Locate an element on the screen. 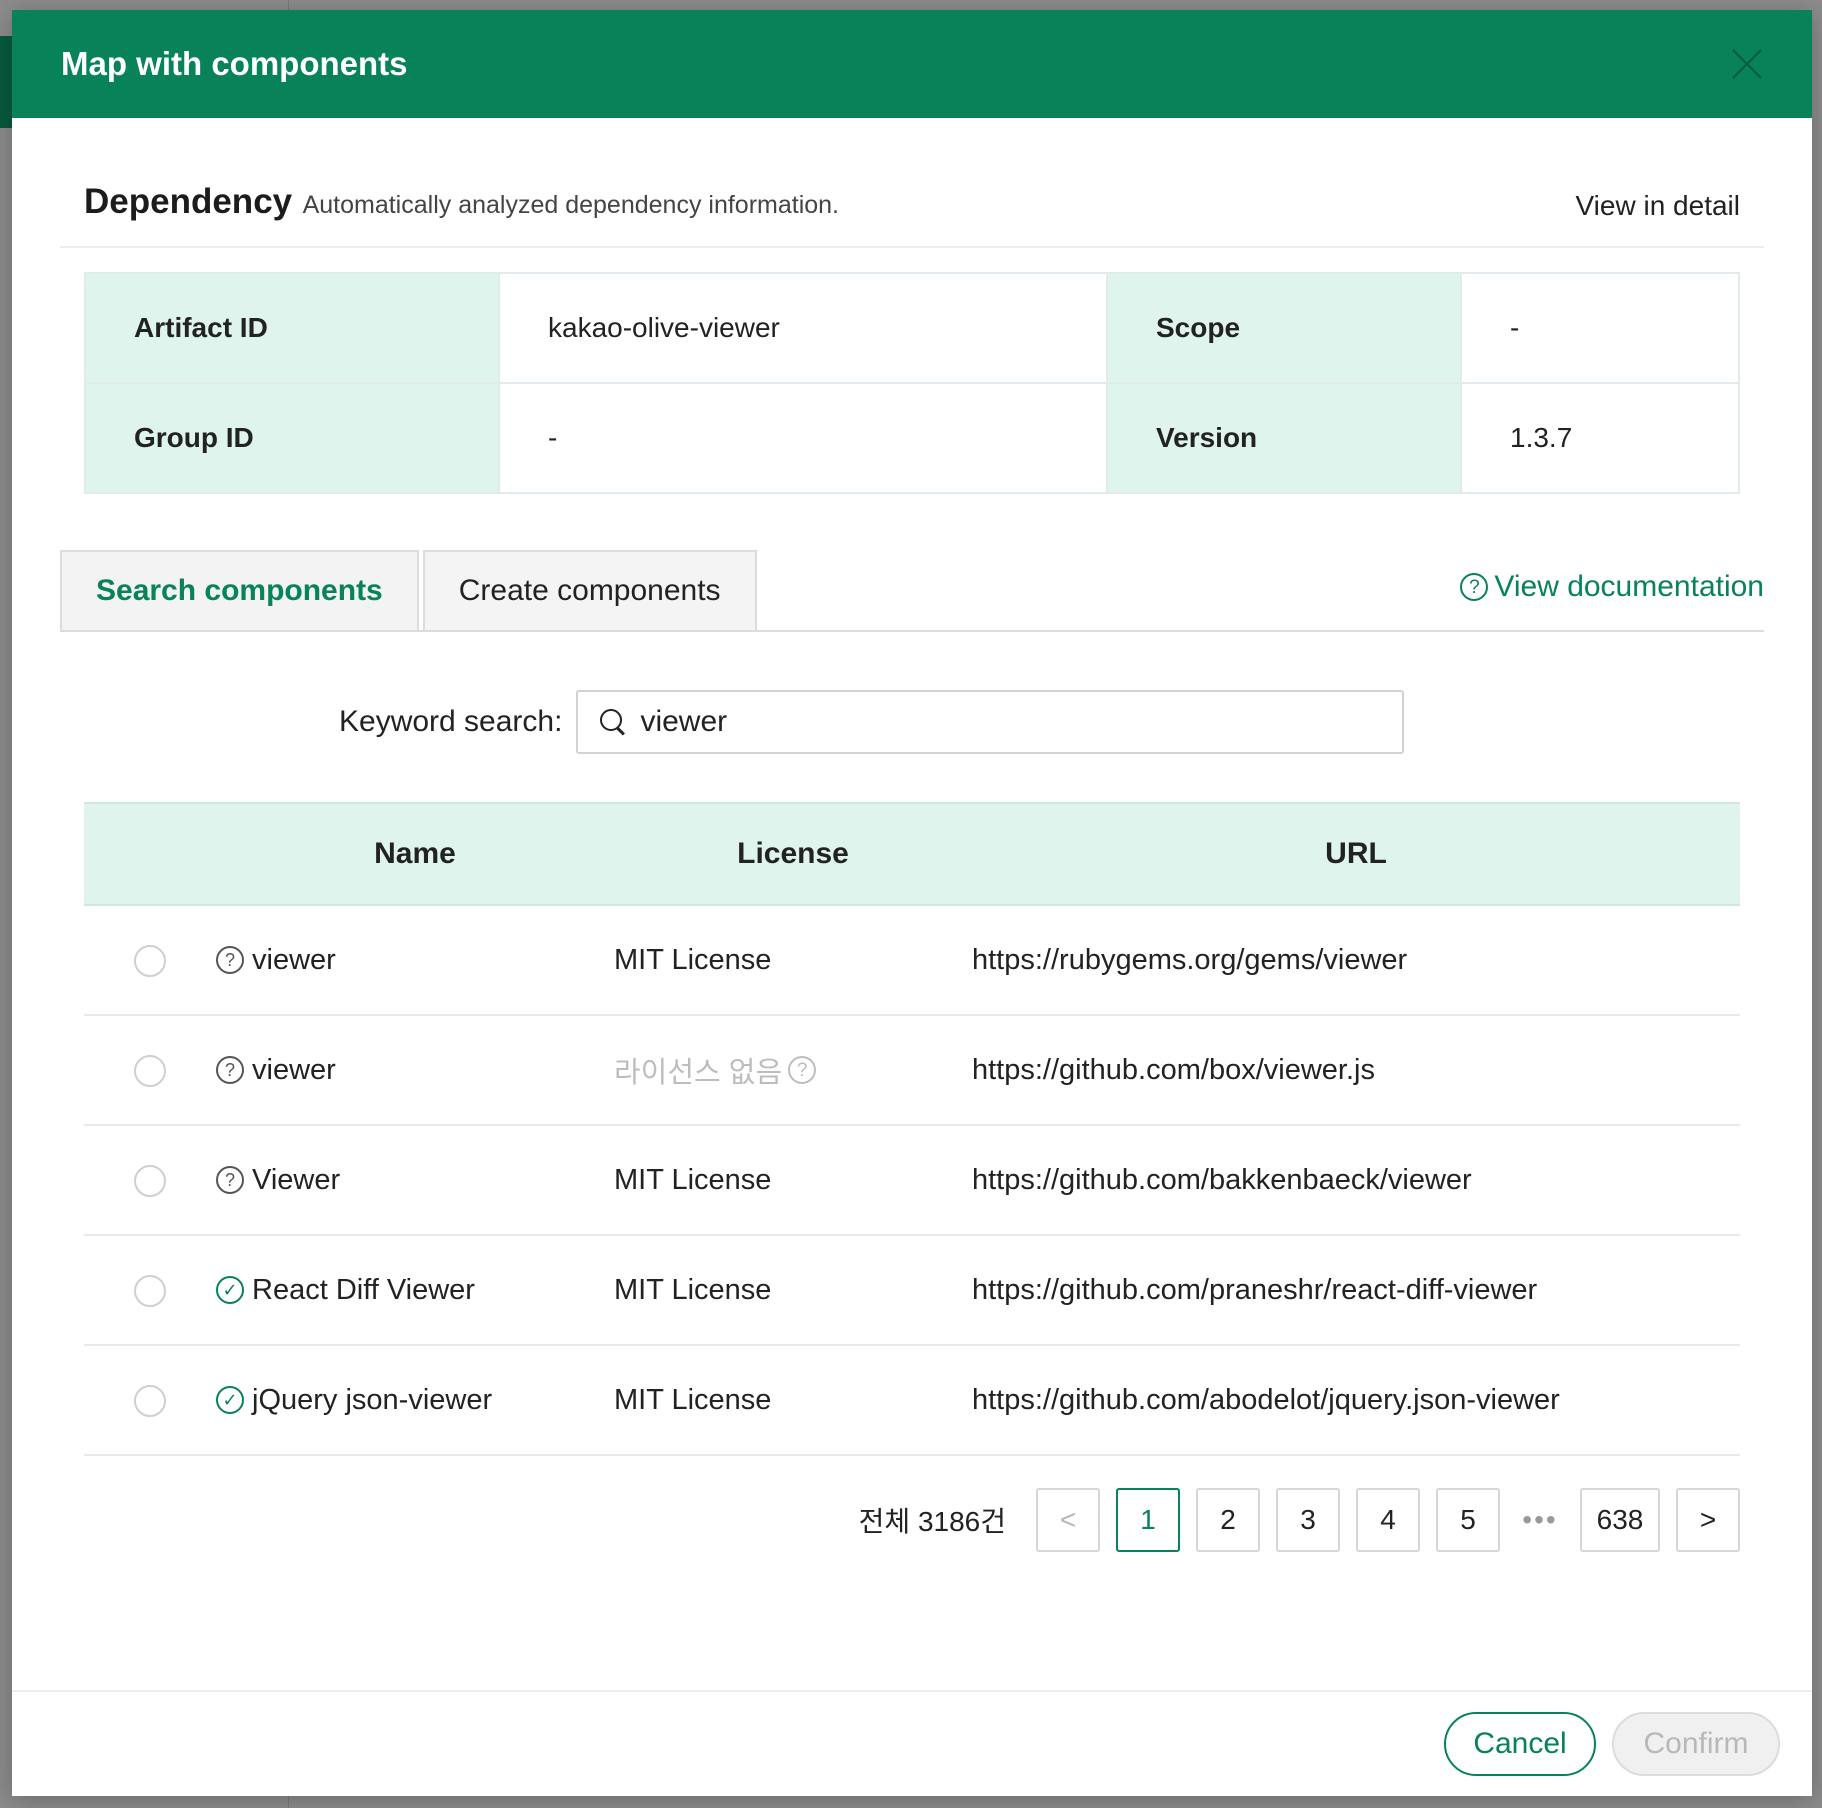 Image resolution: width=1822 pixels, height=1808 pixels. name-column-header: Name is located at coordinates (415, 854).